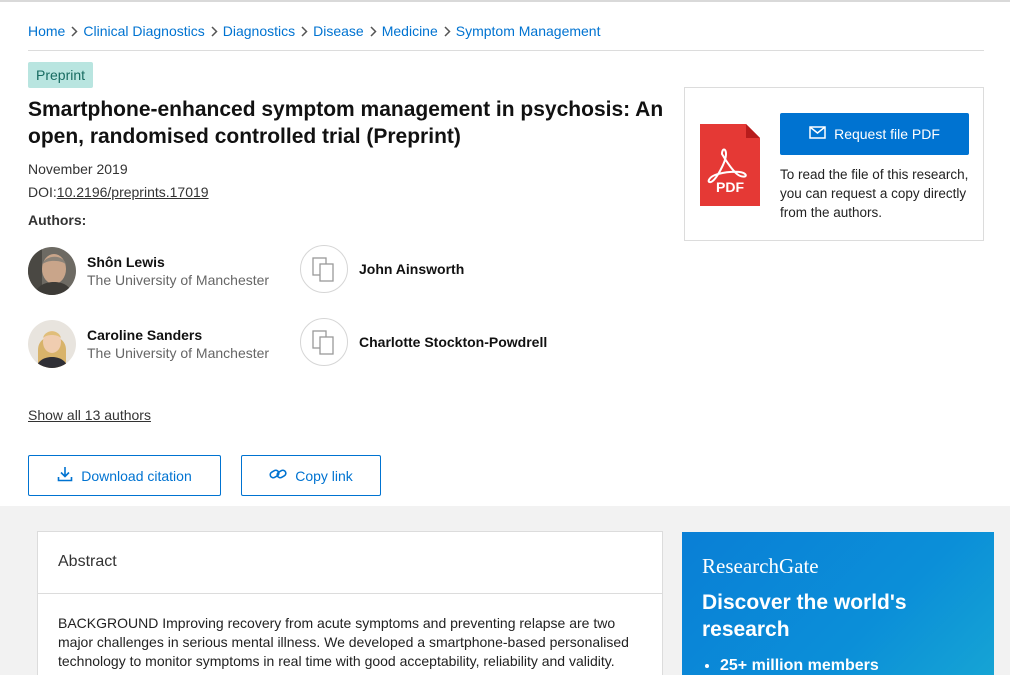  I want to click on promo-heading: Discover the world's research, so click(804, 616).